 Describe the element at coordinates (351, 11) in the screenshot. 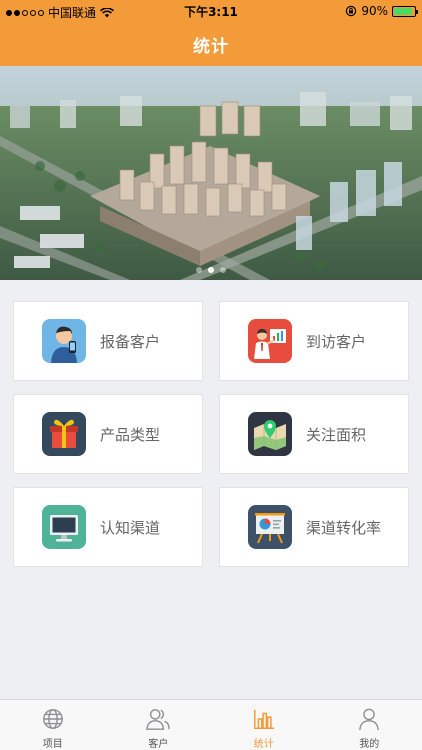

I see `rotation-lock-icon` at that location.